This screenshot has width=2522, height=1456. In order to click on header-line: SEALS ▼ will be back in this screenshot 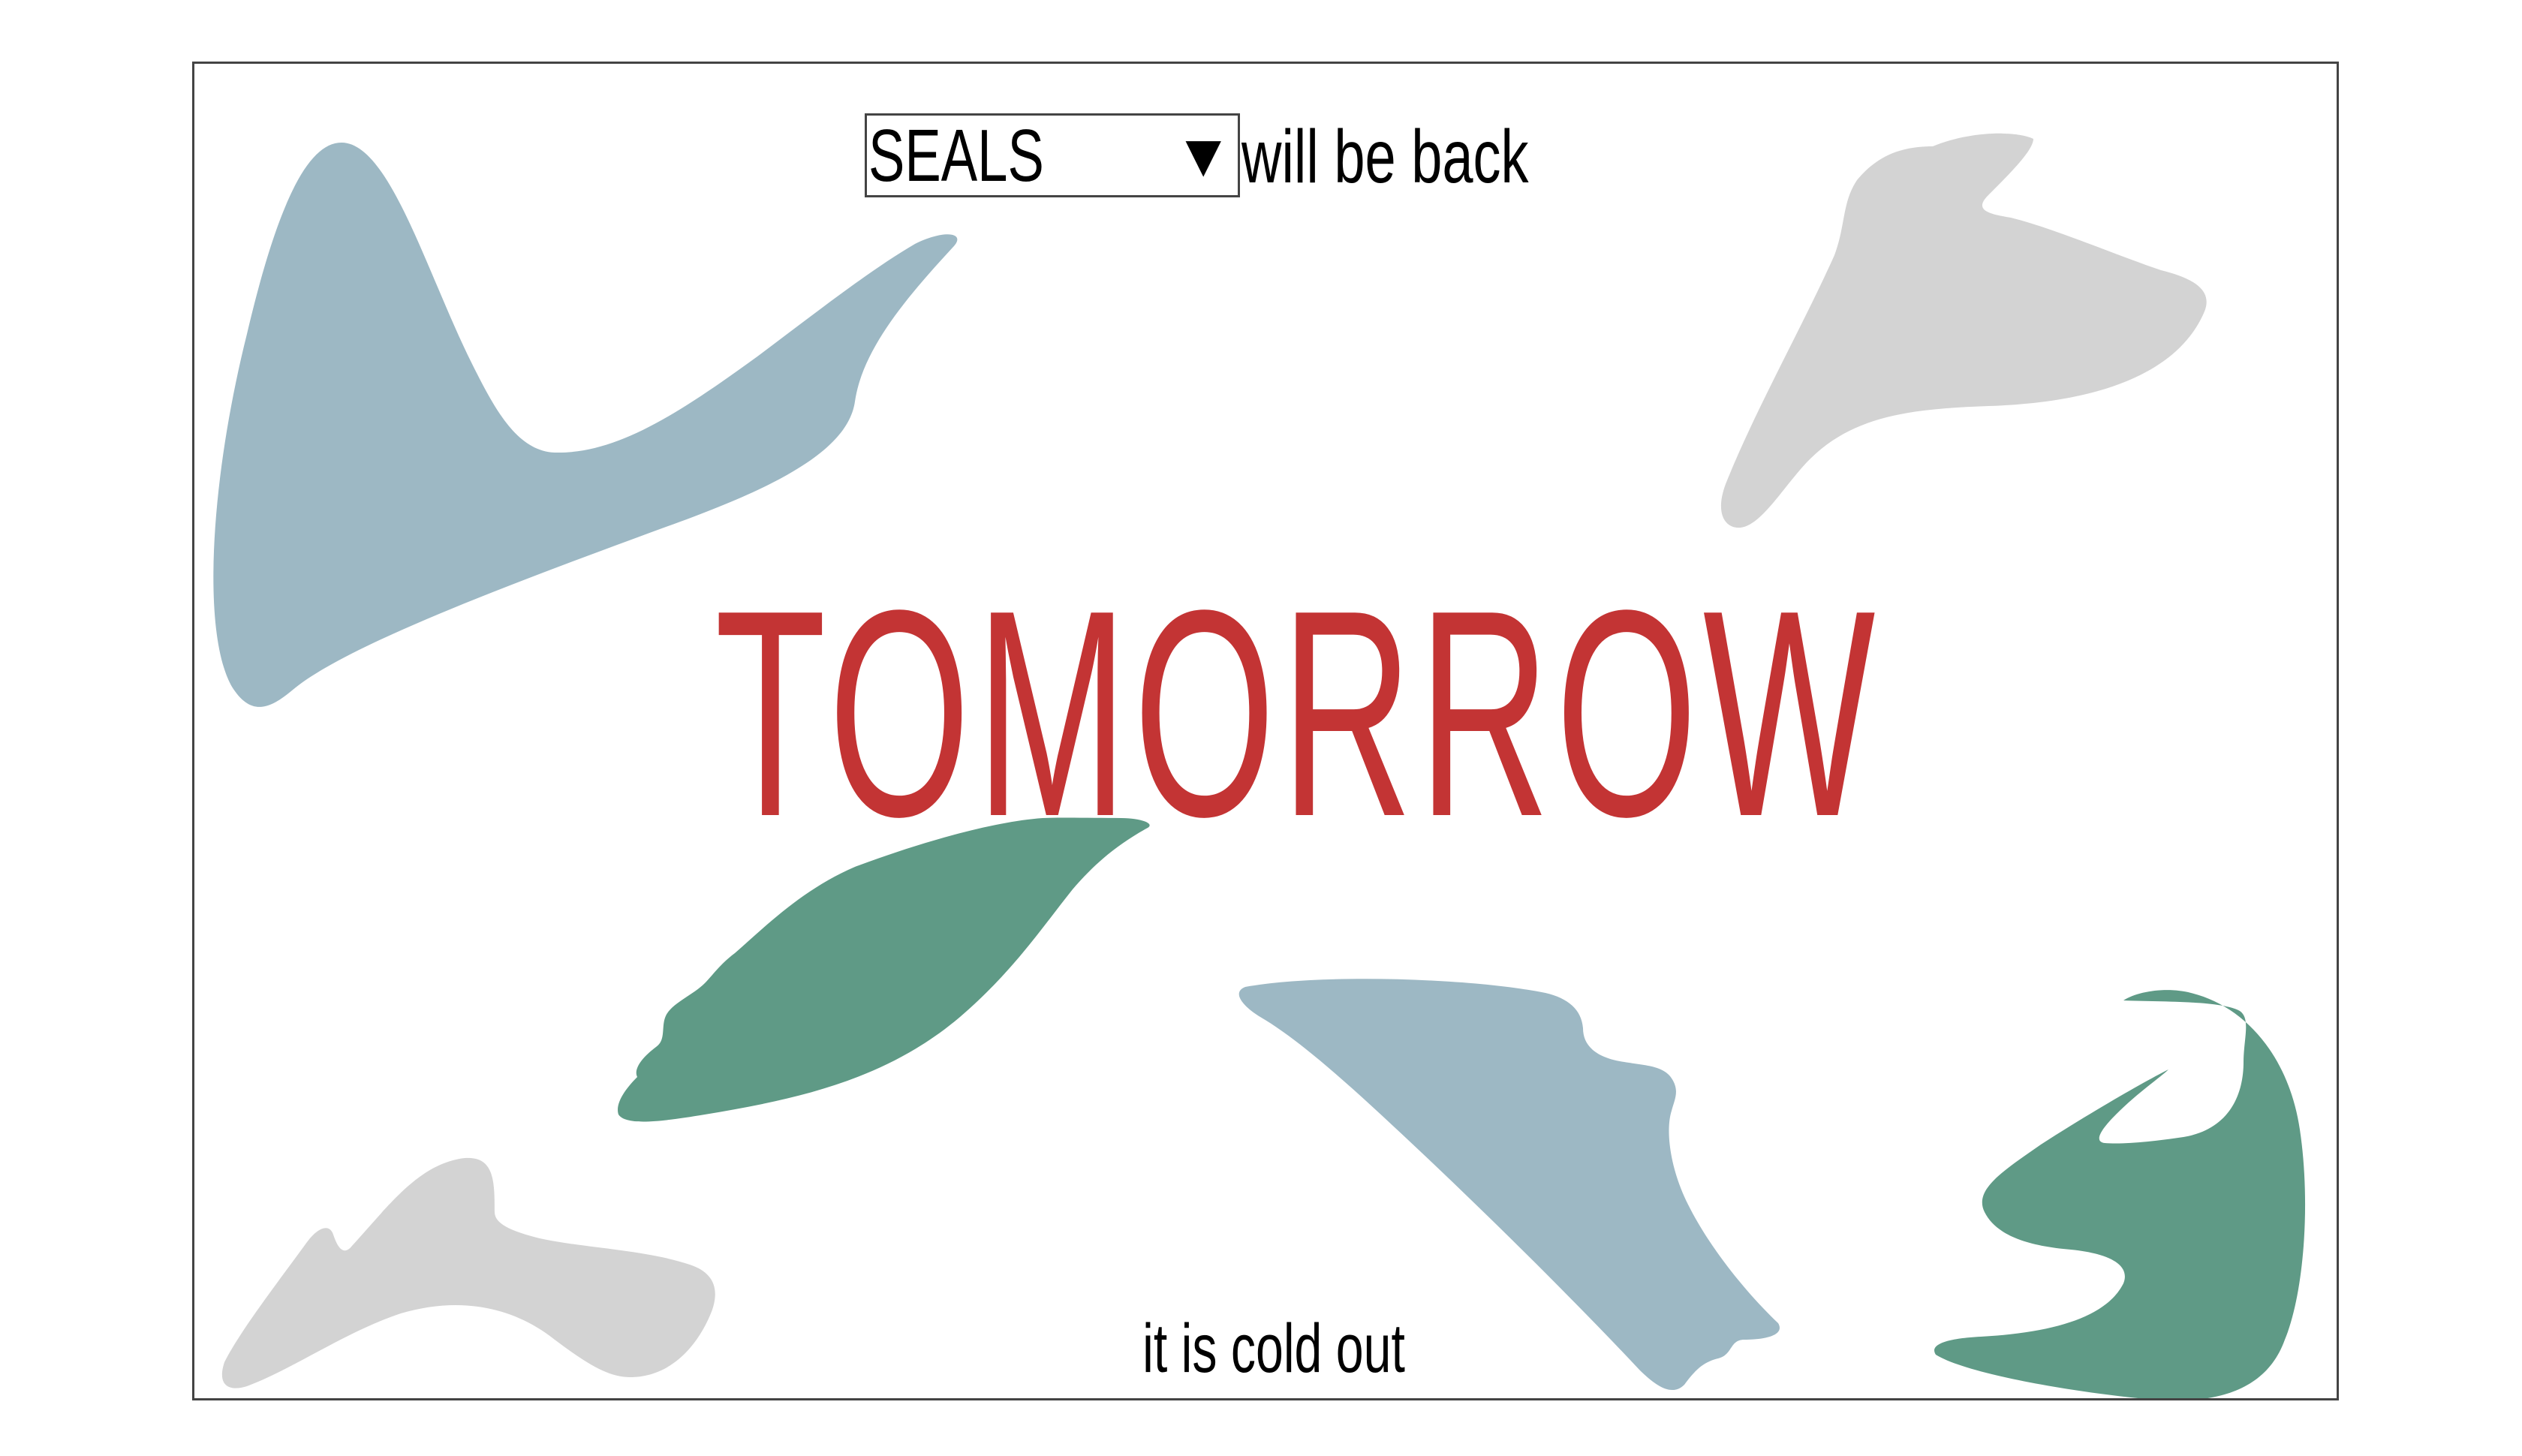, I will do `click(1247, 153)`.